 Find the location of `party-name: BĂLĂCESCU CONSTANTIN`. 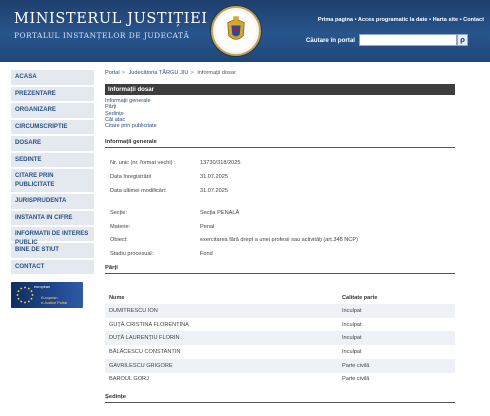

party-name: BĂLĂCESCU CONSTANTIN is located at coordinates (145, 351).